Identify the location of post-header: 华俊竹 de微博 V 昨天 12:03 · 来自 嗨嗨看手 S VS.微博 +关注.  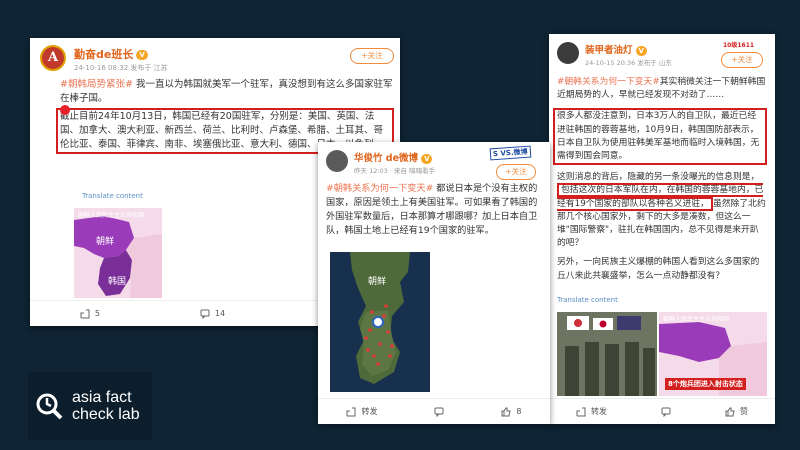
(434, 162).